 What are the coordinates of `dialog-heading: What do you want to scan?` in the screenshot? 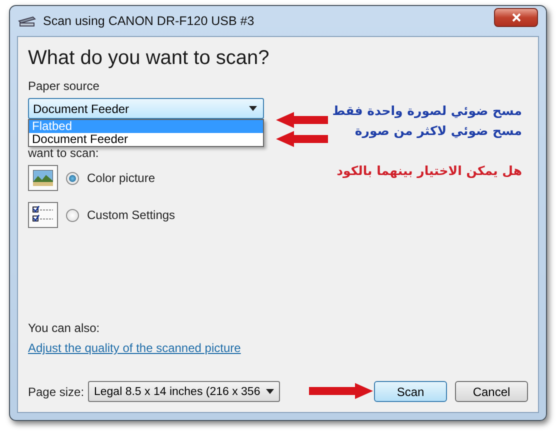 It's located at (149, 58).